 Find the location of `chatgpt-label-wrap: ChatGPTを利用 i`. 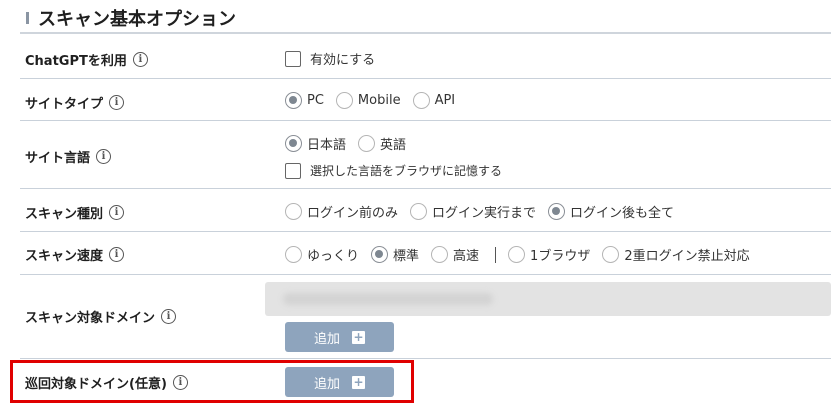

chatgpt-label-wrap: ChatGPTを利用 i is located at coordinates (86, 59).